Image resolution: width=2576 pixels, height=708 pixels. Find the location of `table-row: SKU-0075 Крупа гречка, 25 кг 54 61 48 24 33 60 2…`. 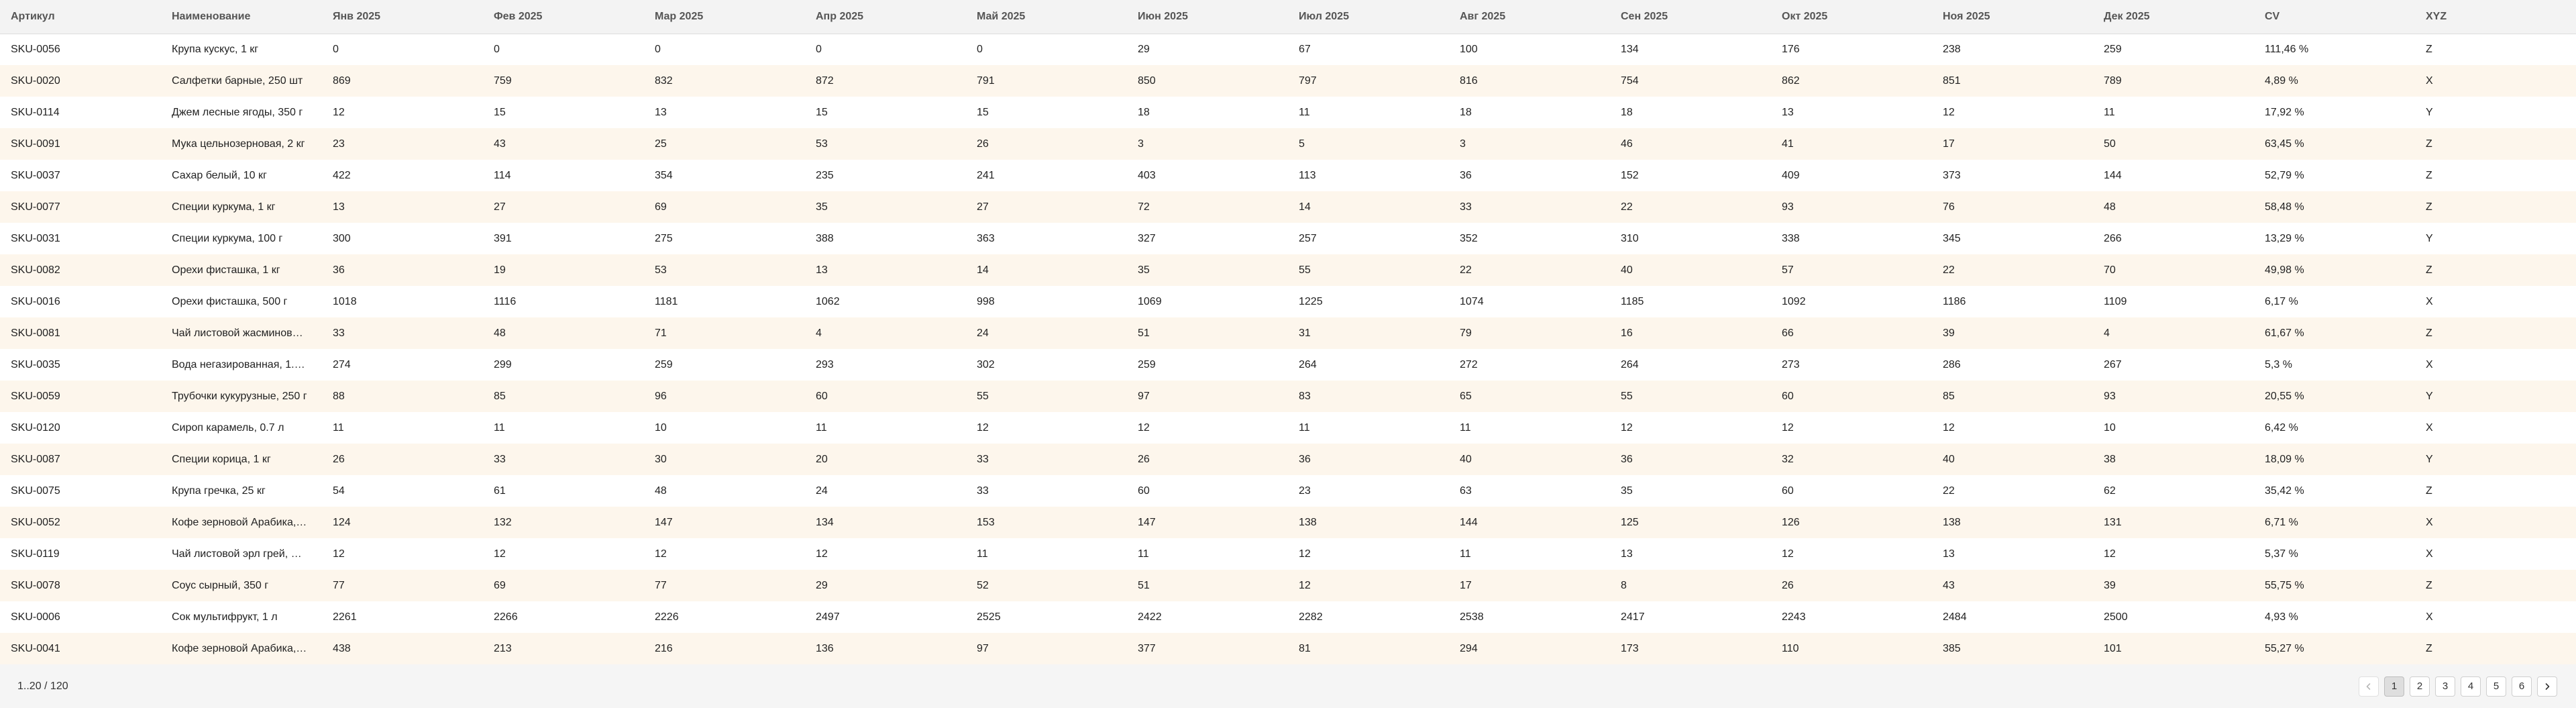

table-row: SKU-0075 Крупа гречка, 25 кг 54 61 48 24 33 60 2… is located at coordinates (1288, 491).